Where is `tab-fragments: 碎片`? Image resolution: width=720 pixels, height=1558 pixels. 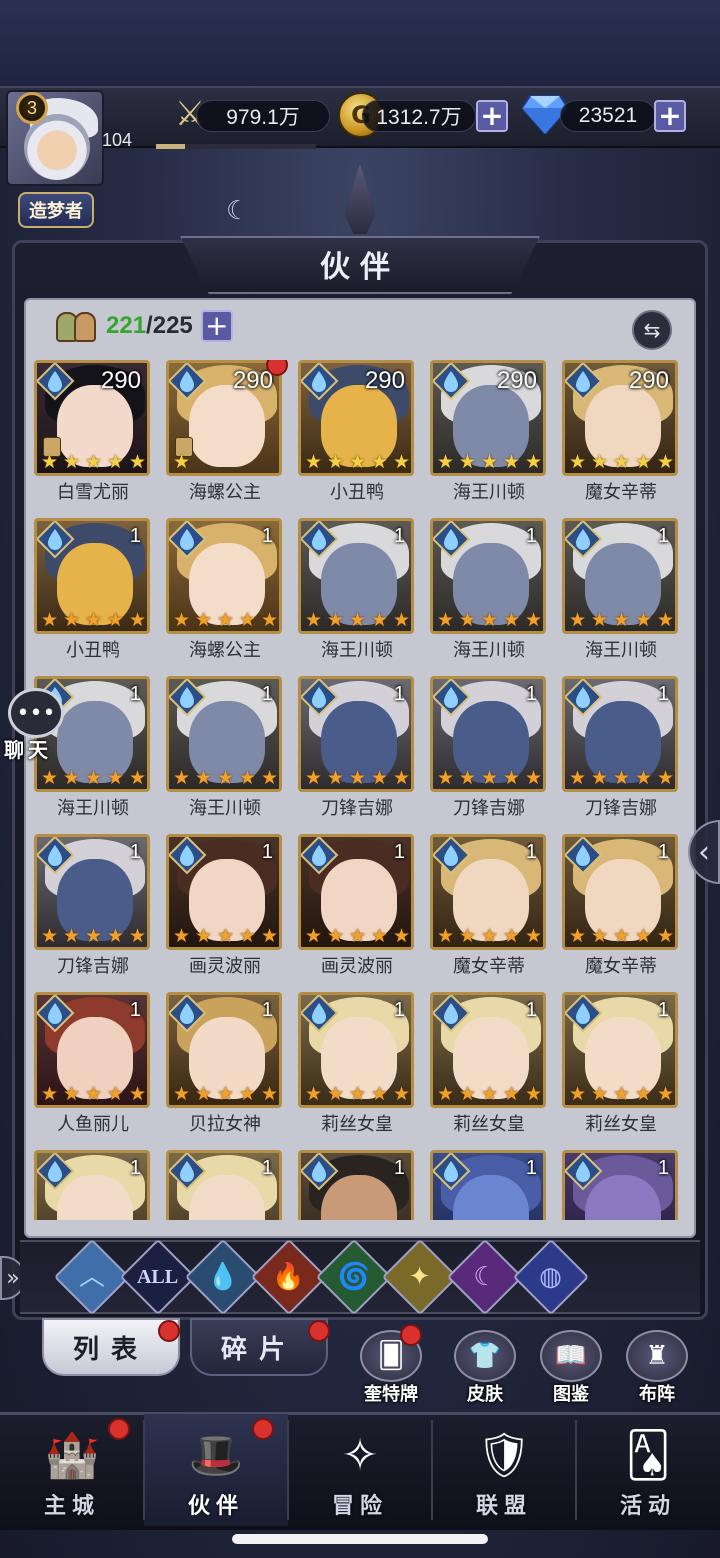 tab-fragments: 碎片 is located at coordinates (259, 1347).